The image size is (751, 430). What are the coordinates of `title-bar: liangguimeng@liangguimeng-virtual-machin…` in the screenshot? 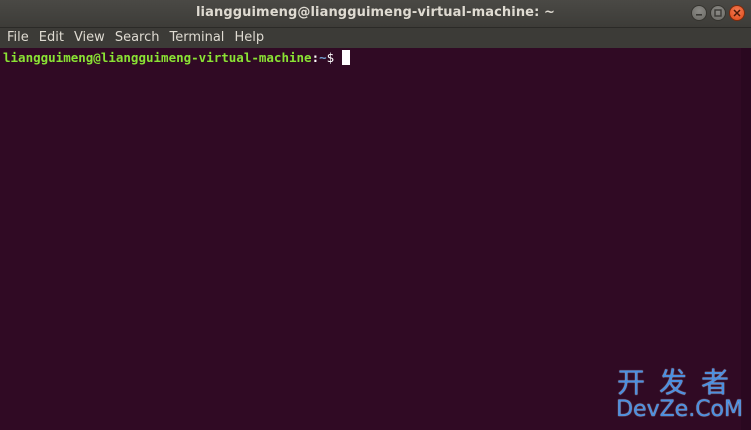 It's located at (375, 14).